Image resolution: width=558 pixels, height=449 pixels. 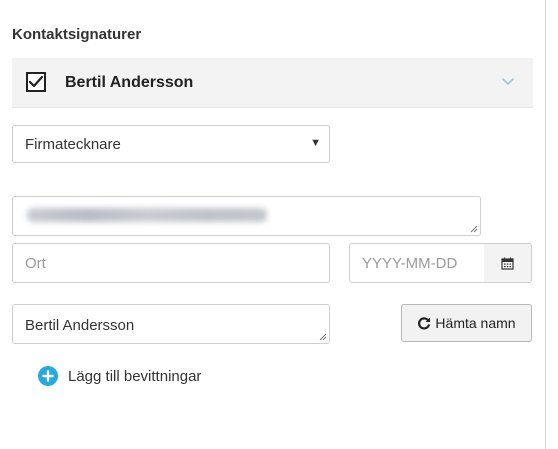 I want to click on contact-checkbox, so click(x=36, y=82).